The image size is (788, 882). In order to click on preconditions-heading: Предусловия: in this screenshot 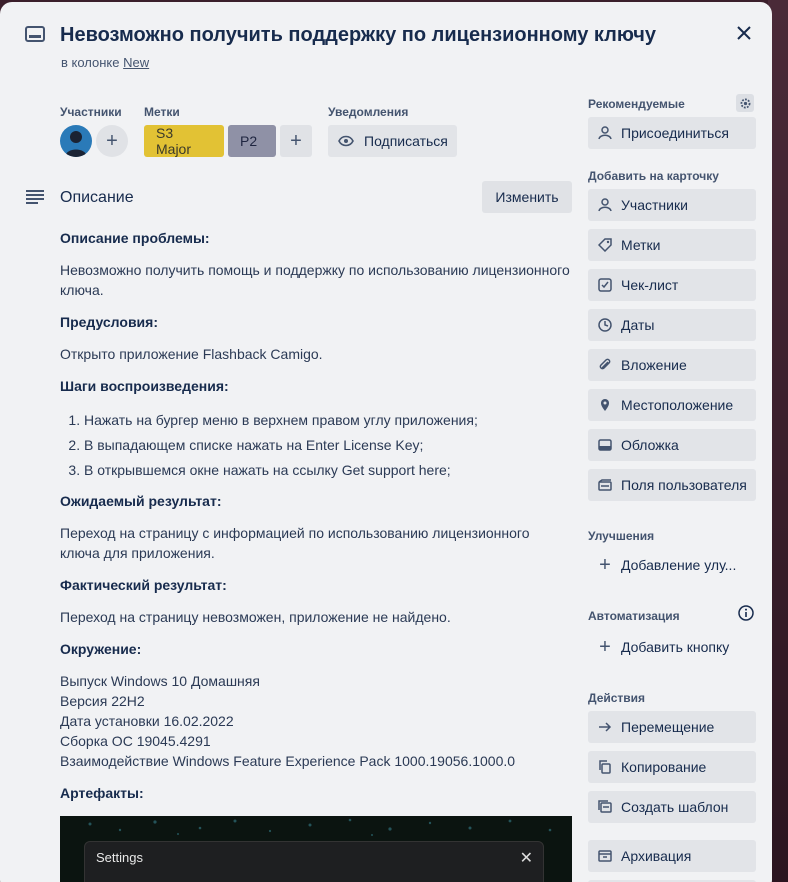, I will do `click(109, 322)`.